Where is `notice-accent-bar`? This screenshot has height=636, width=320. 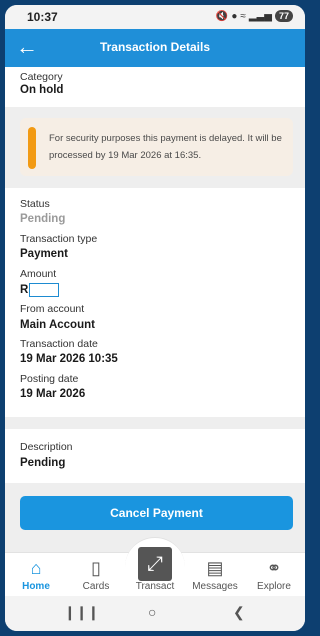 notice-accent-bar is located at coordinates (32, 148).